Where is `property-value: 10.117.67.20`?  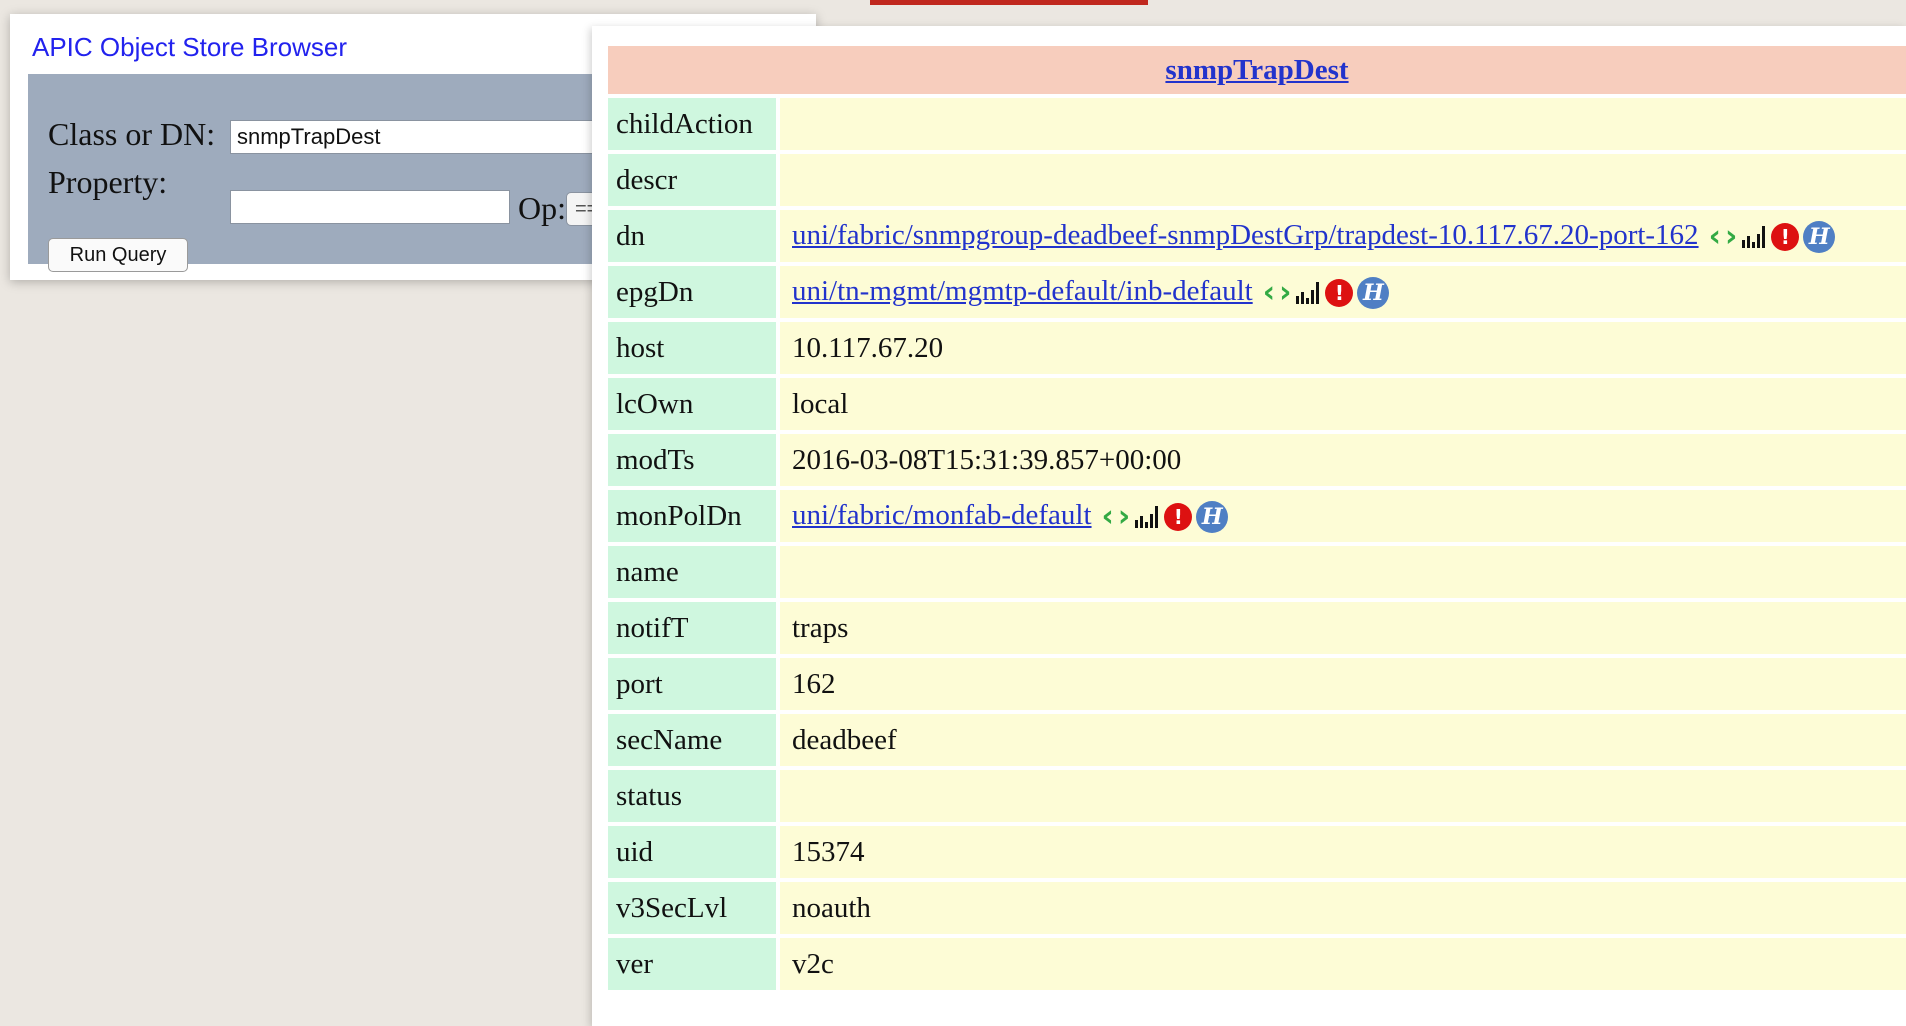 property-value: 10.117.67.20 is located at coordinates (1341, 348).